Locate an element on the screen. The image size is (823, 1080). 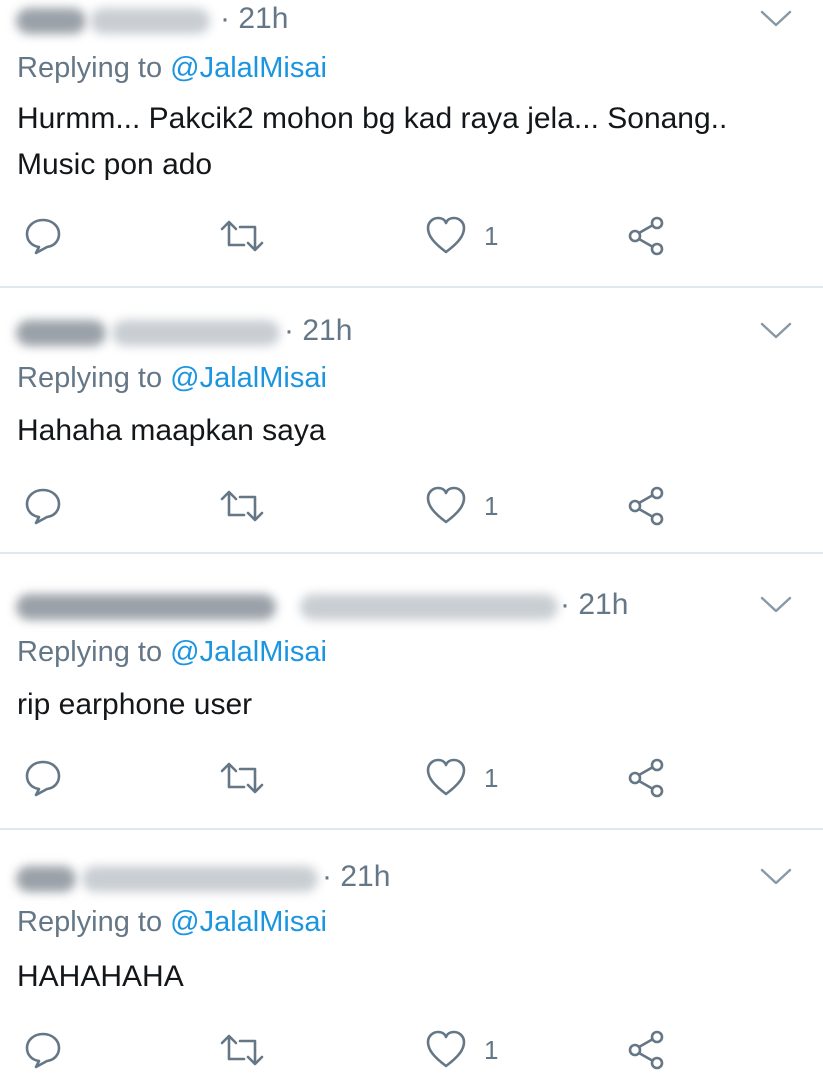
tweet-text: Hahaha maapkan saya is located at coordinates (410, 431).